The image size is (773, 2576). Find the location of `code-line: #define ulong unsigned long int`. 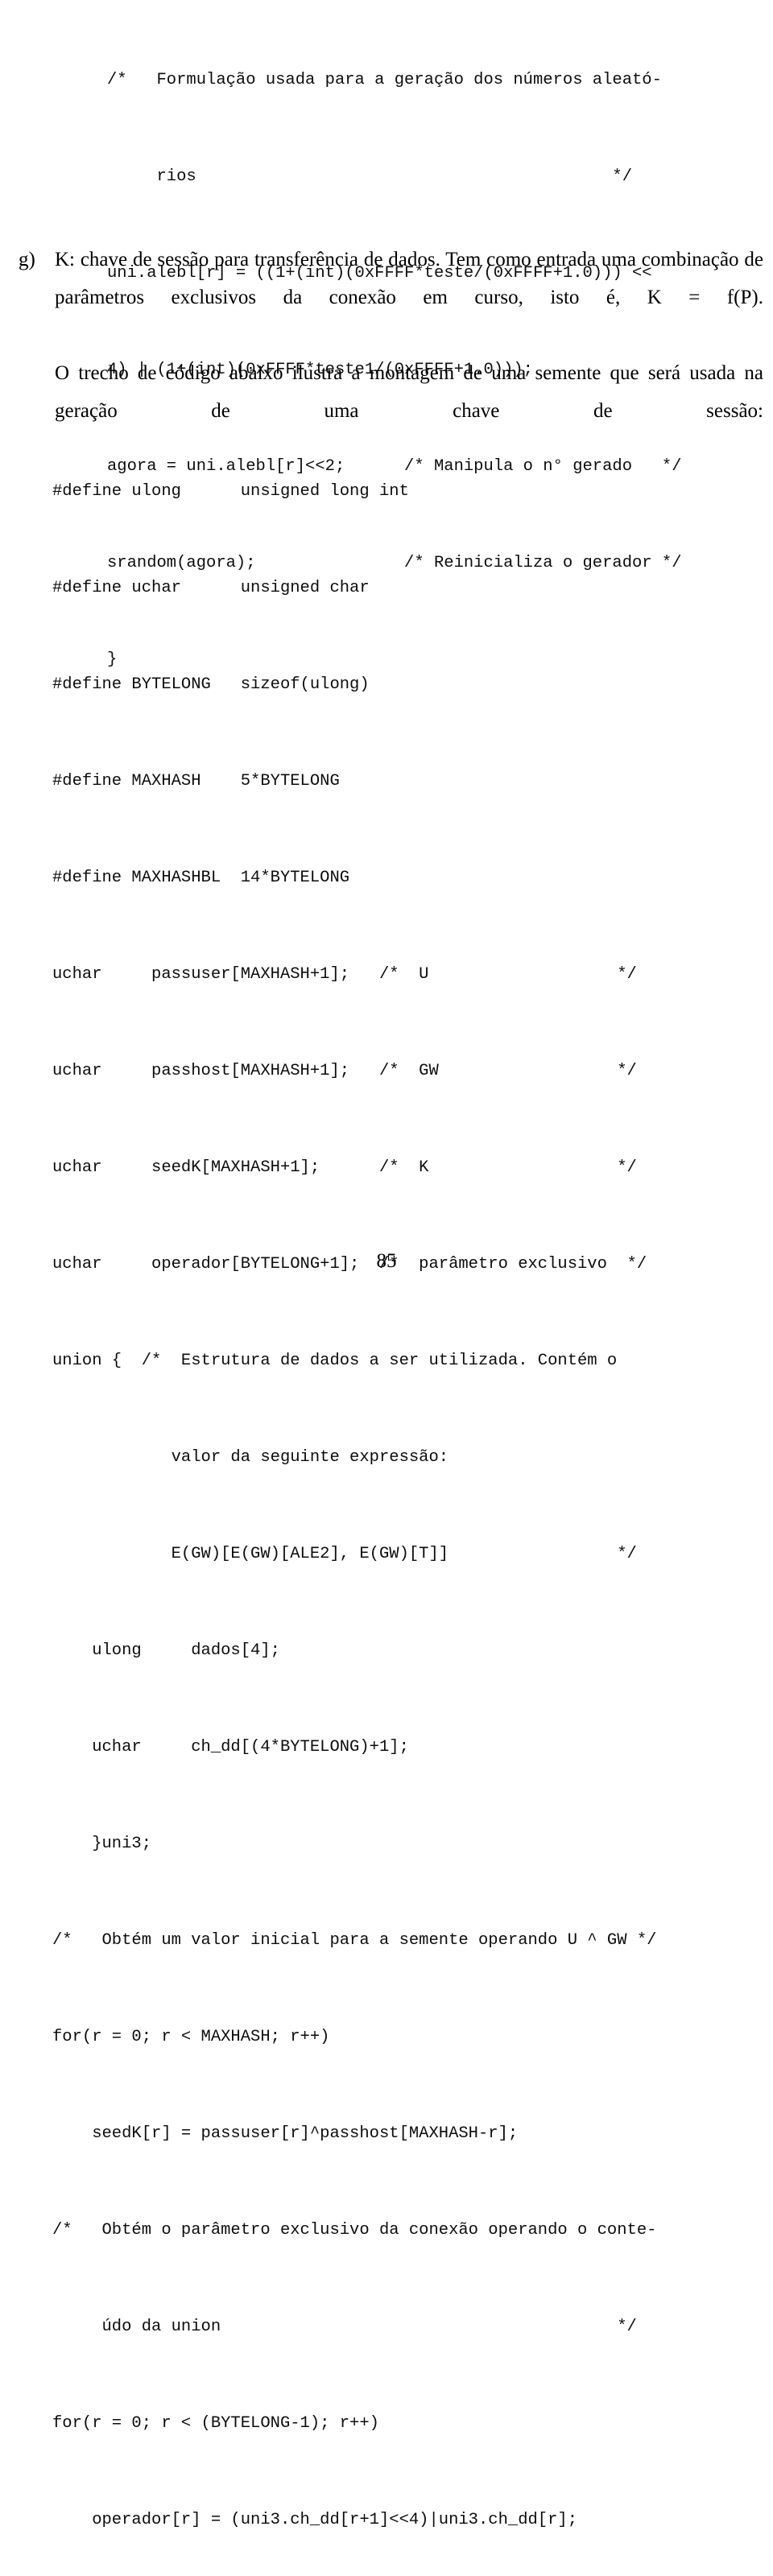

code-line: #define ulong unsigned long int is located at coordinates (230, 491).